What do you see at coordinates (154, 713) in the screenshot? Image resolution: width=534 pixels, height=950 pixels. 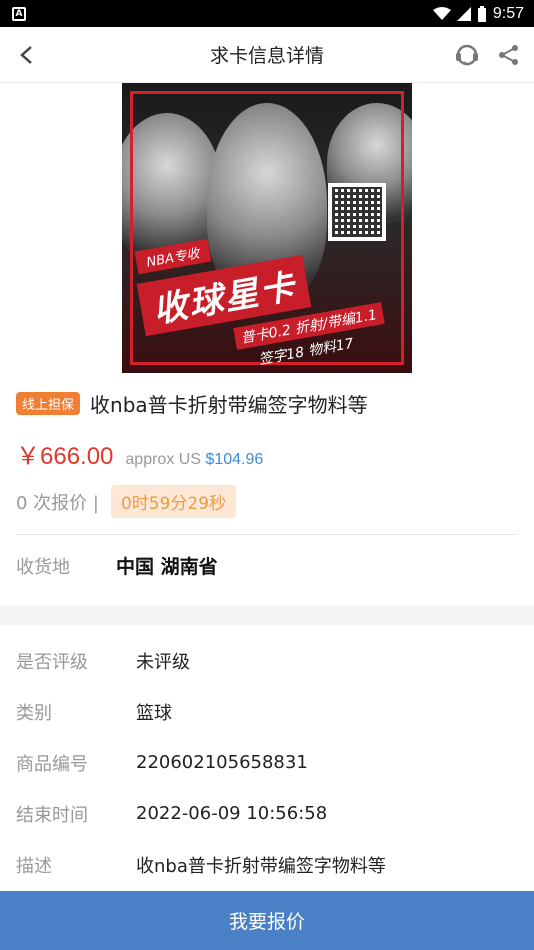 I see `detail-value: 篮球` at bounding box center [154, 713].